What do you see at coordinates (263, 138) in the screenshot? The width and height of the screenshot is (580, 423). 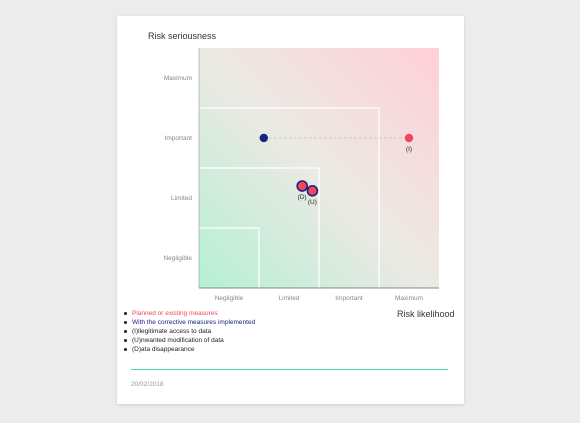 I see `risk-point-planned` at bounding box center [263, 138].